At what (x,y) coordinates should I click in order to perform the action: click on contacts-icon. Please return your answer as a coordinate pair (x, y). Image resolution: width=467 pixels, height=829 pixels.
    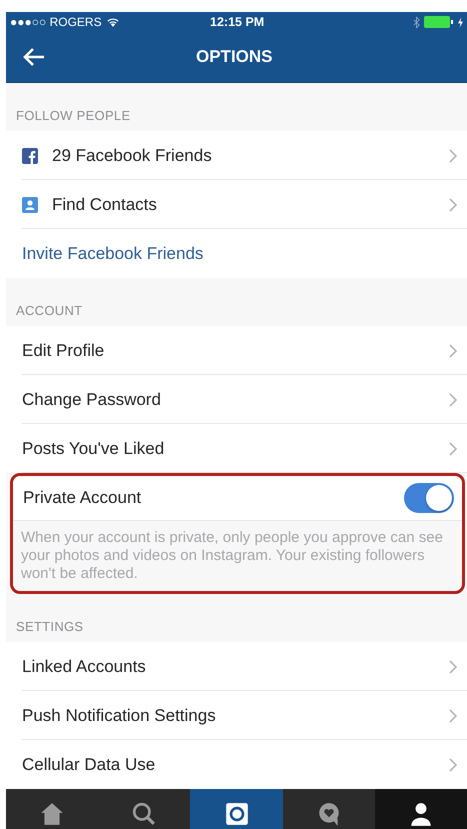
    Looking at the image, I should click on (30, 204).